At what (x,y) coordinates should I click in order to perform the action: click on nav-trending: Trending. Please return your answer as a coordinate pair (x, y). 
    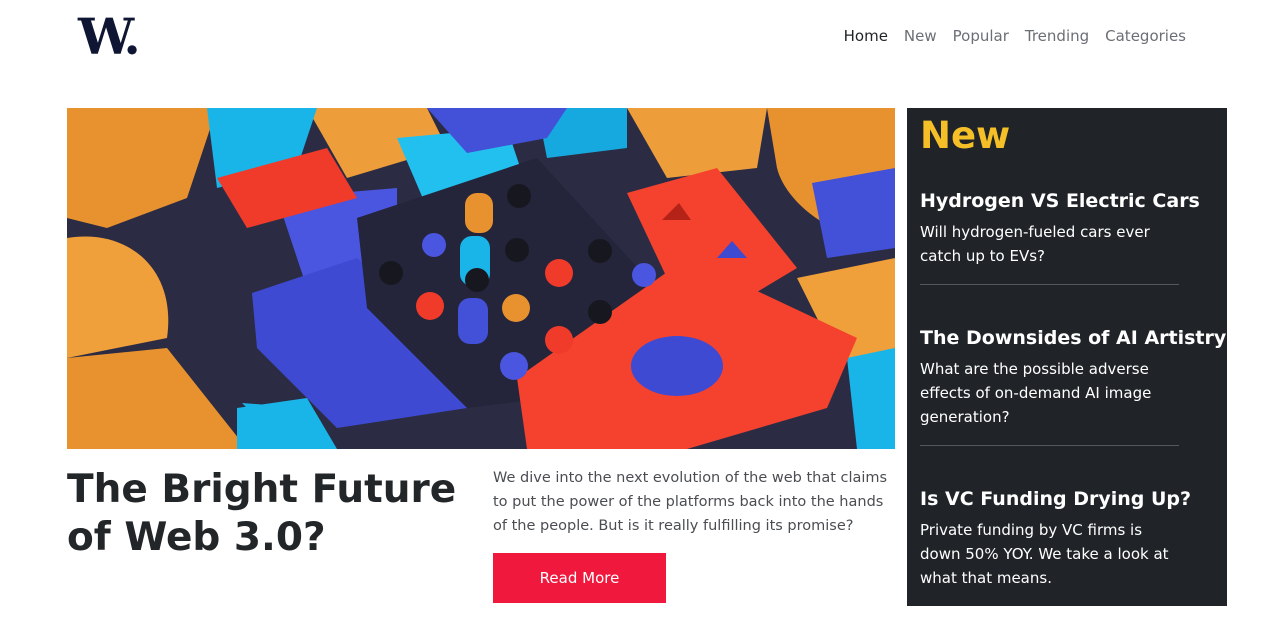
    Looking at the image, I should click on (1057, 36).